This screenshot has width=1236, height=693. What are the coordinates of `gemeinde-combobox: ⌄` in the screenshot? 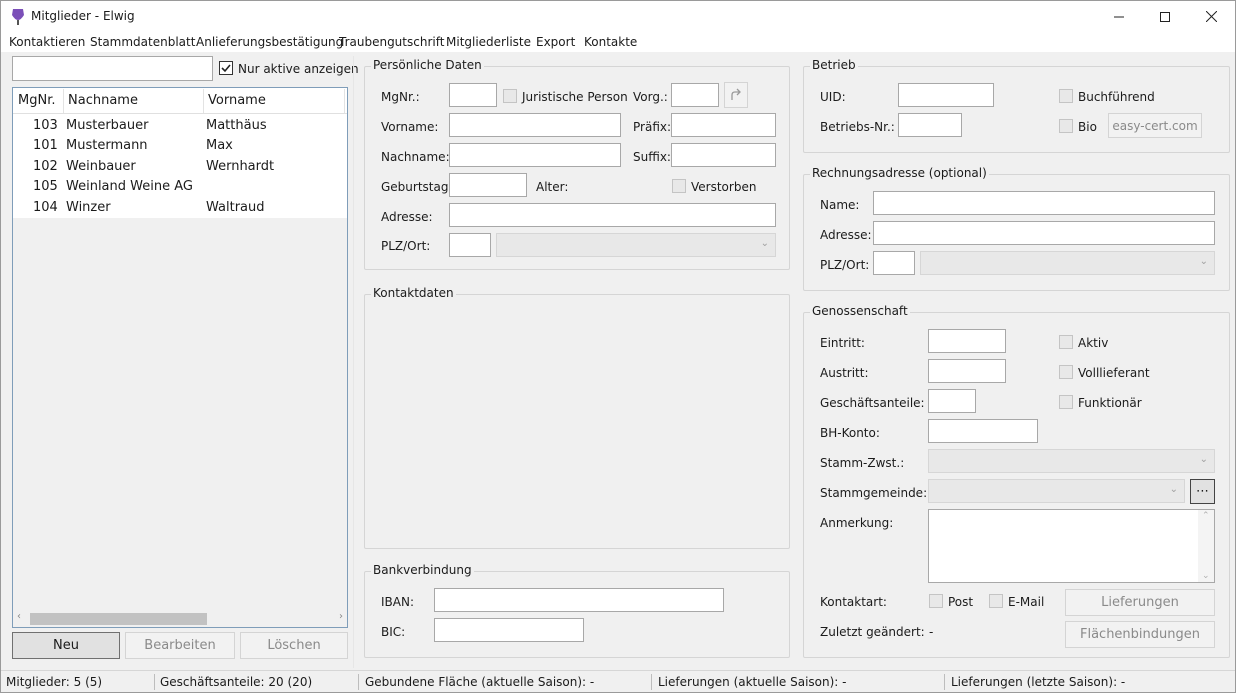 It's located at (1056, 491).